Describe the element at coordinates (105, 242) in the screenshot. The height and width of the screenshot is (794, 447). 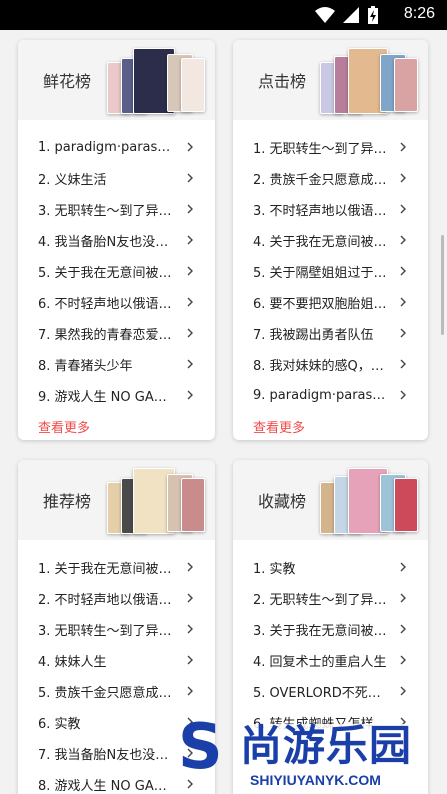
I see `list-item-title: 4. 我当备胎N友也没关系` at that location.